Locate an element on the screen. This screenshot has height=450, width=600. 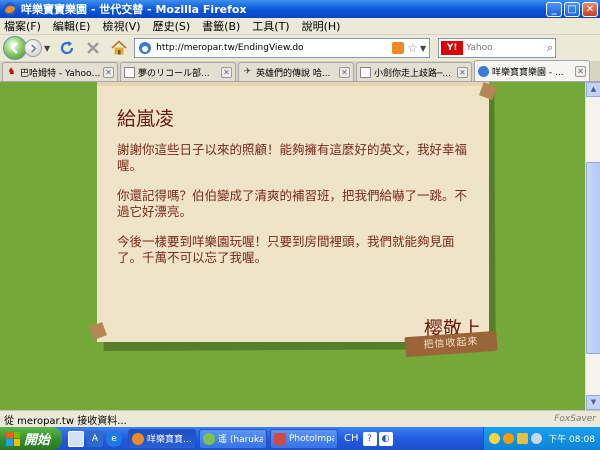
letter-greeting: 給嵐凌 is located at coordinates (146, 119).